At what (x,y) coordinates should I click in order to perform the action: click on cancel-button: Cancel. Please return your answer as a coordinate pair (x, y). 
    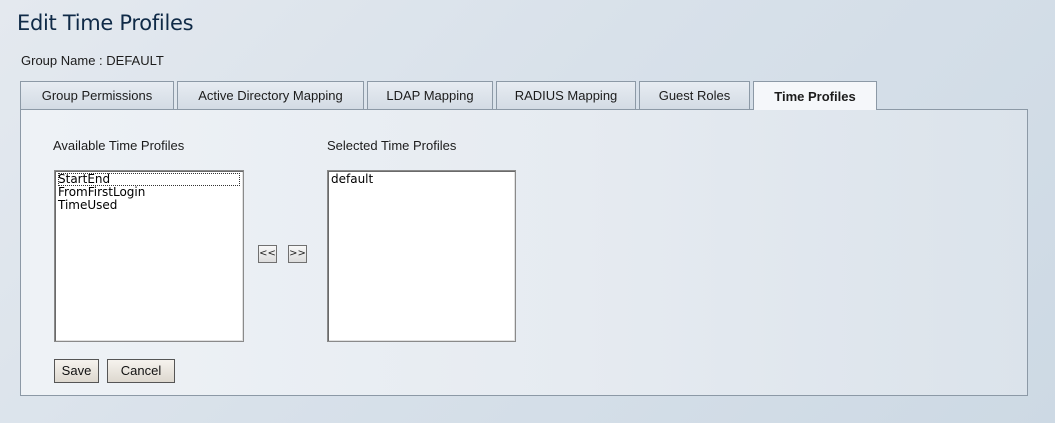
    Looking at the image, I should click on (141, 371).